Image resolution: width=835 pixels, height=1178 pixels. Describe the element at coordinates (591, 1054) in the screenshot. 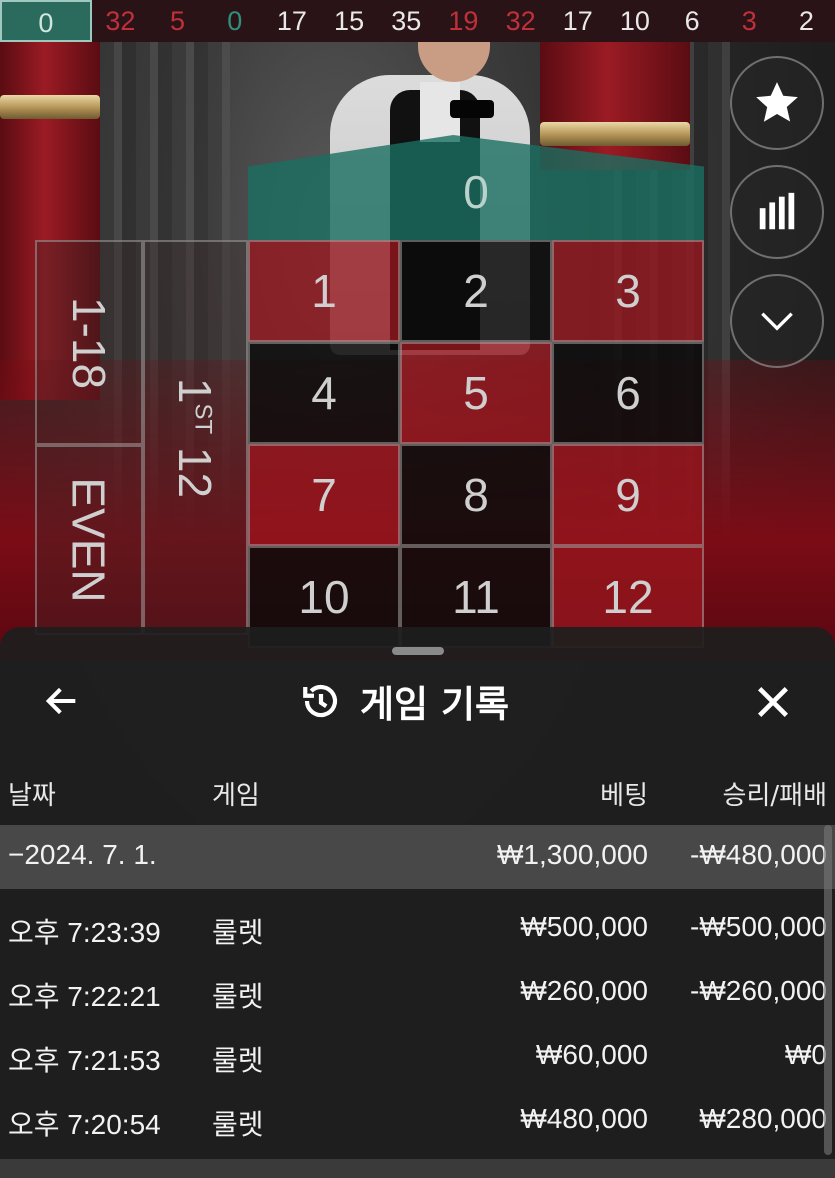

I see `row-bet: ₩60,000` at that location.